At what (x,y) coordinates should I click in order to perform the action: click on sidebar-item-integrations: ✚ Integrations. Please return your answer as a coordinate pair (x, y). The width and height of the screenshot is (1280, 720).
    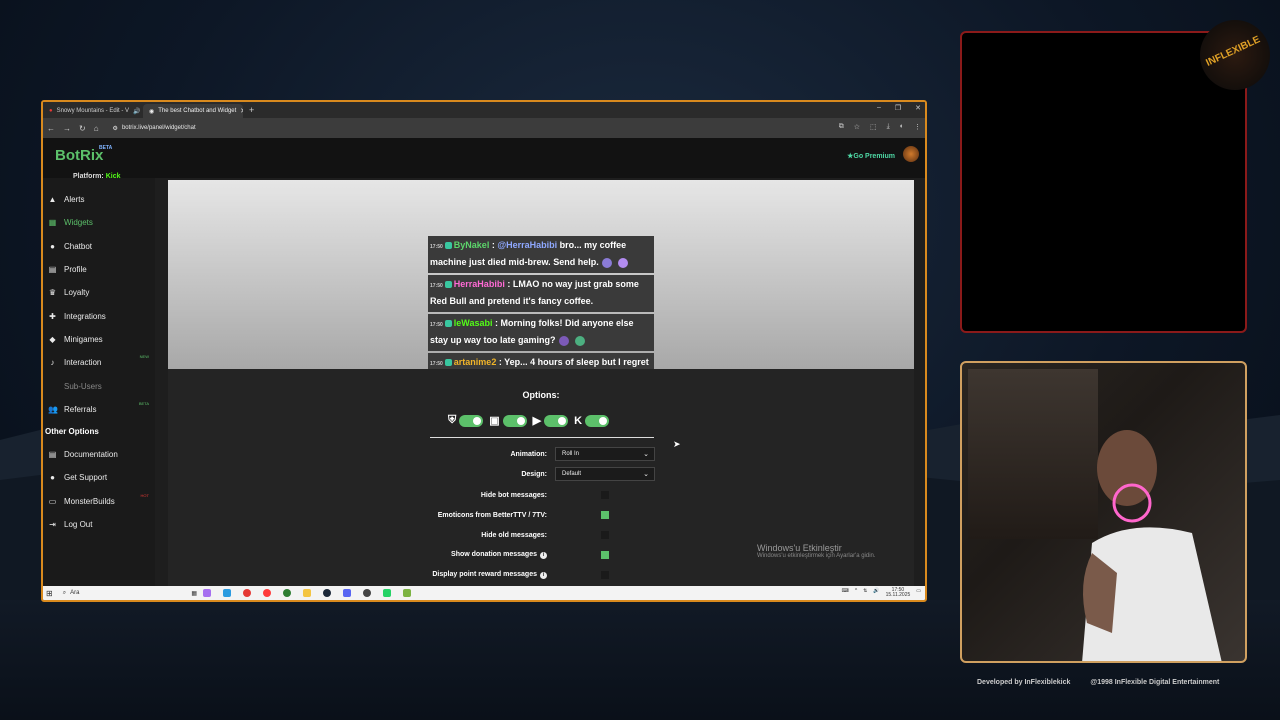
    Looking at the image, I should click on (99, 315).